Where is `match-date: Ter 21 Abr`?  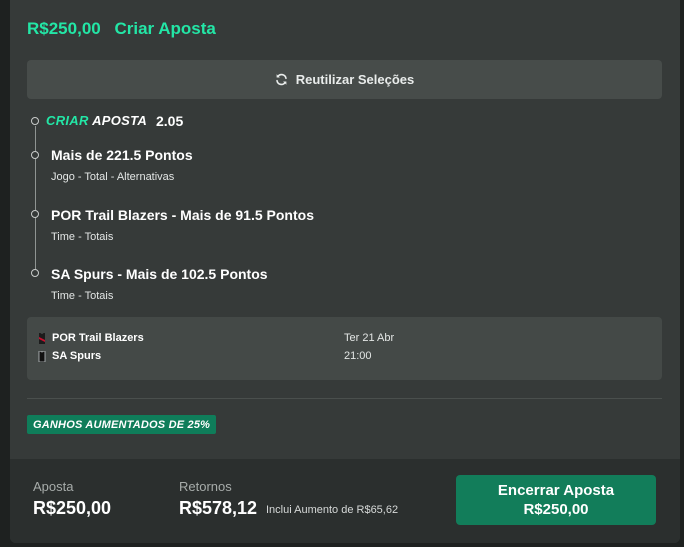
match-date: Ter 21 Abr is located at coordinates (369, 338).